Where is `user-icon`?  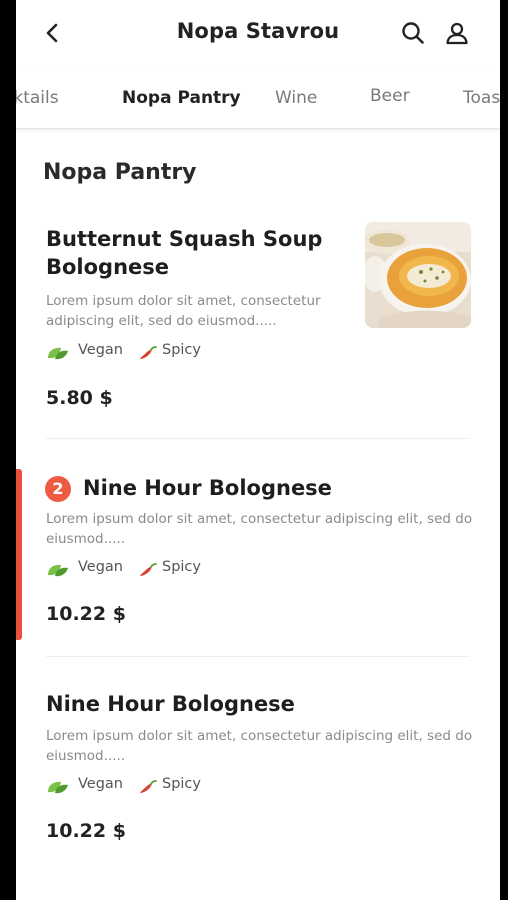
user-icon is located at coordinates (457, 33).